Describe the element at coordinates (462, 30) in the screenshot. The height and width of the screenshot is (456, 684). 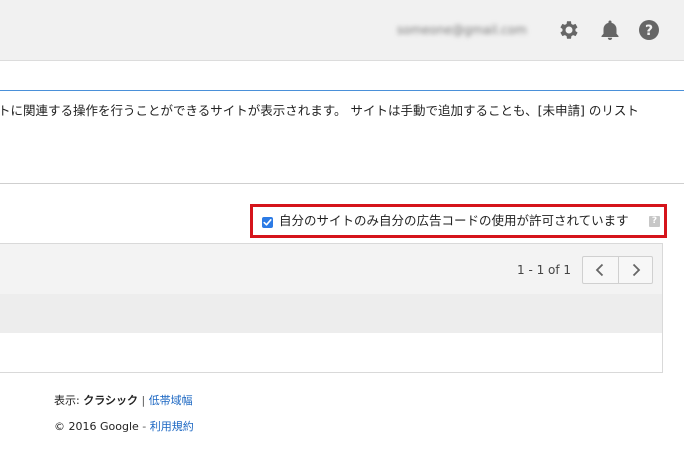
I see `account-email: someone@gmail.com` at that location.